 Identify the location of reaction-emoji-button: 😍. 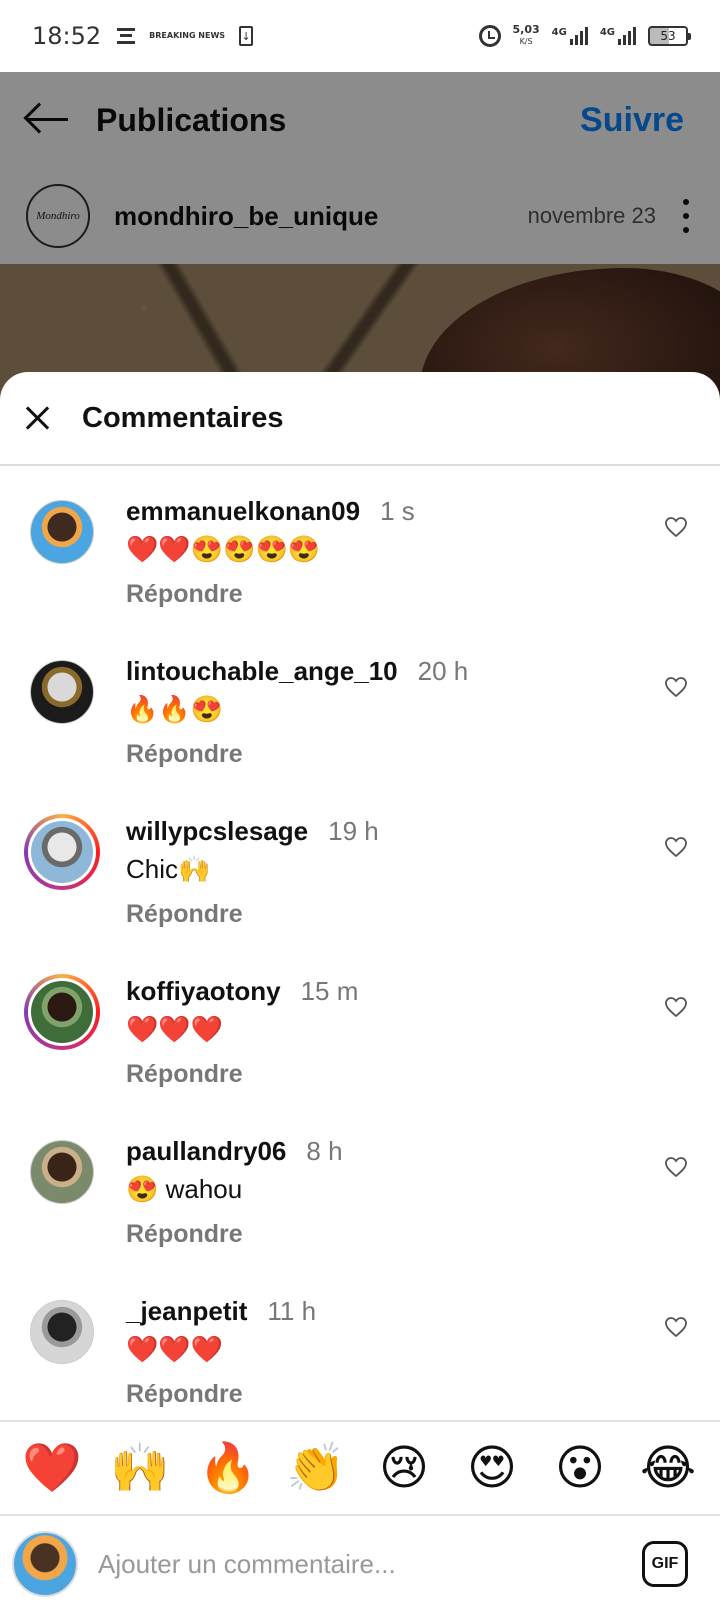
(492, 1468).